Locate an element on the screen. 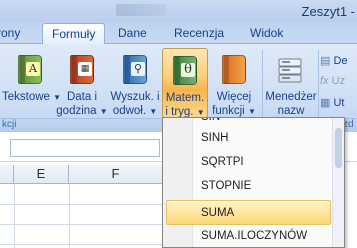 The width and height of the screenshot is (357, 248). lookup-functions-button: ⚲ Wyszuk. i odwoł. ▼ is located at coordinates (135, 83).